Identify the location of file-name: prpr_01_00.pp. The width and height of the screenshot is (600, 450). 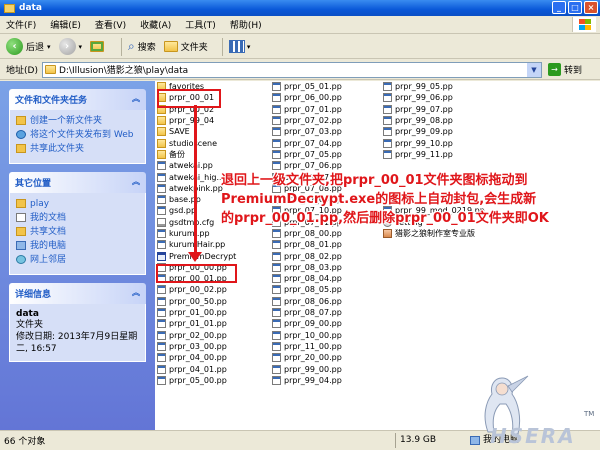
(198, 313).